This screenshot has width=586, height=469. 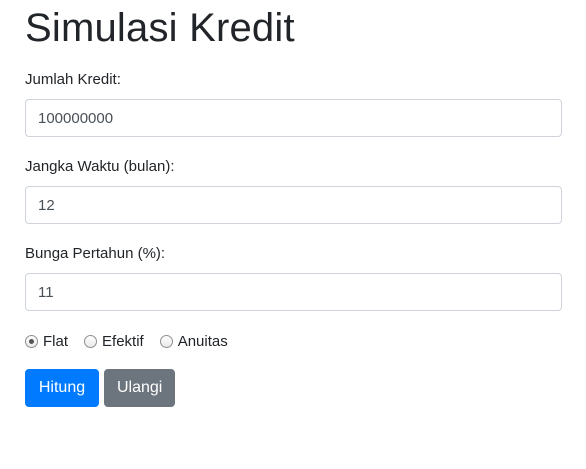 What do you see at coordinates (95, 253) in the screenshot?
I see `interest-rate-label: Bunga Pertahun (%):` at bounding box center [95, 253].